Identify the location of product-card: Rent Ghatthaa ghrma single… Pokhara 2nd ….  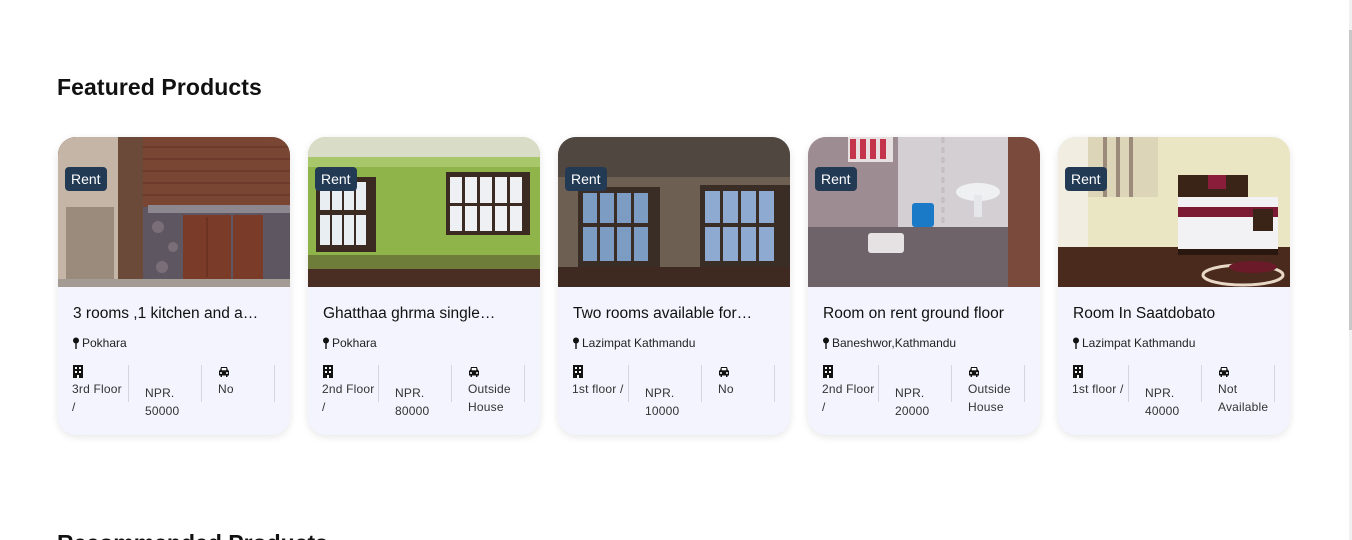
(424, 286).